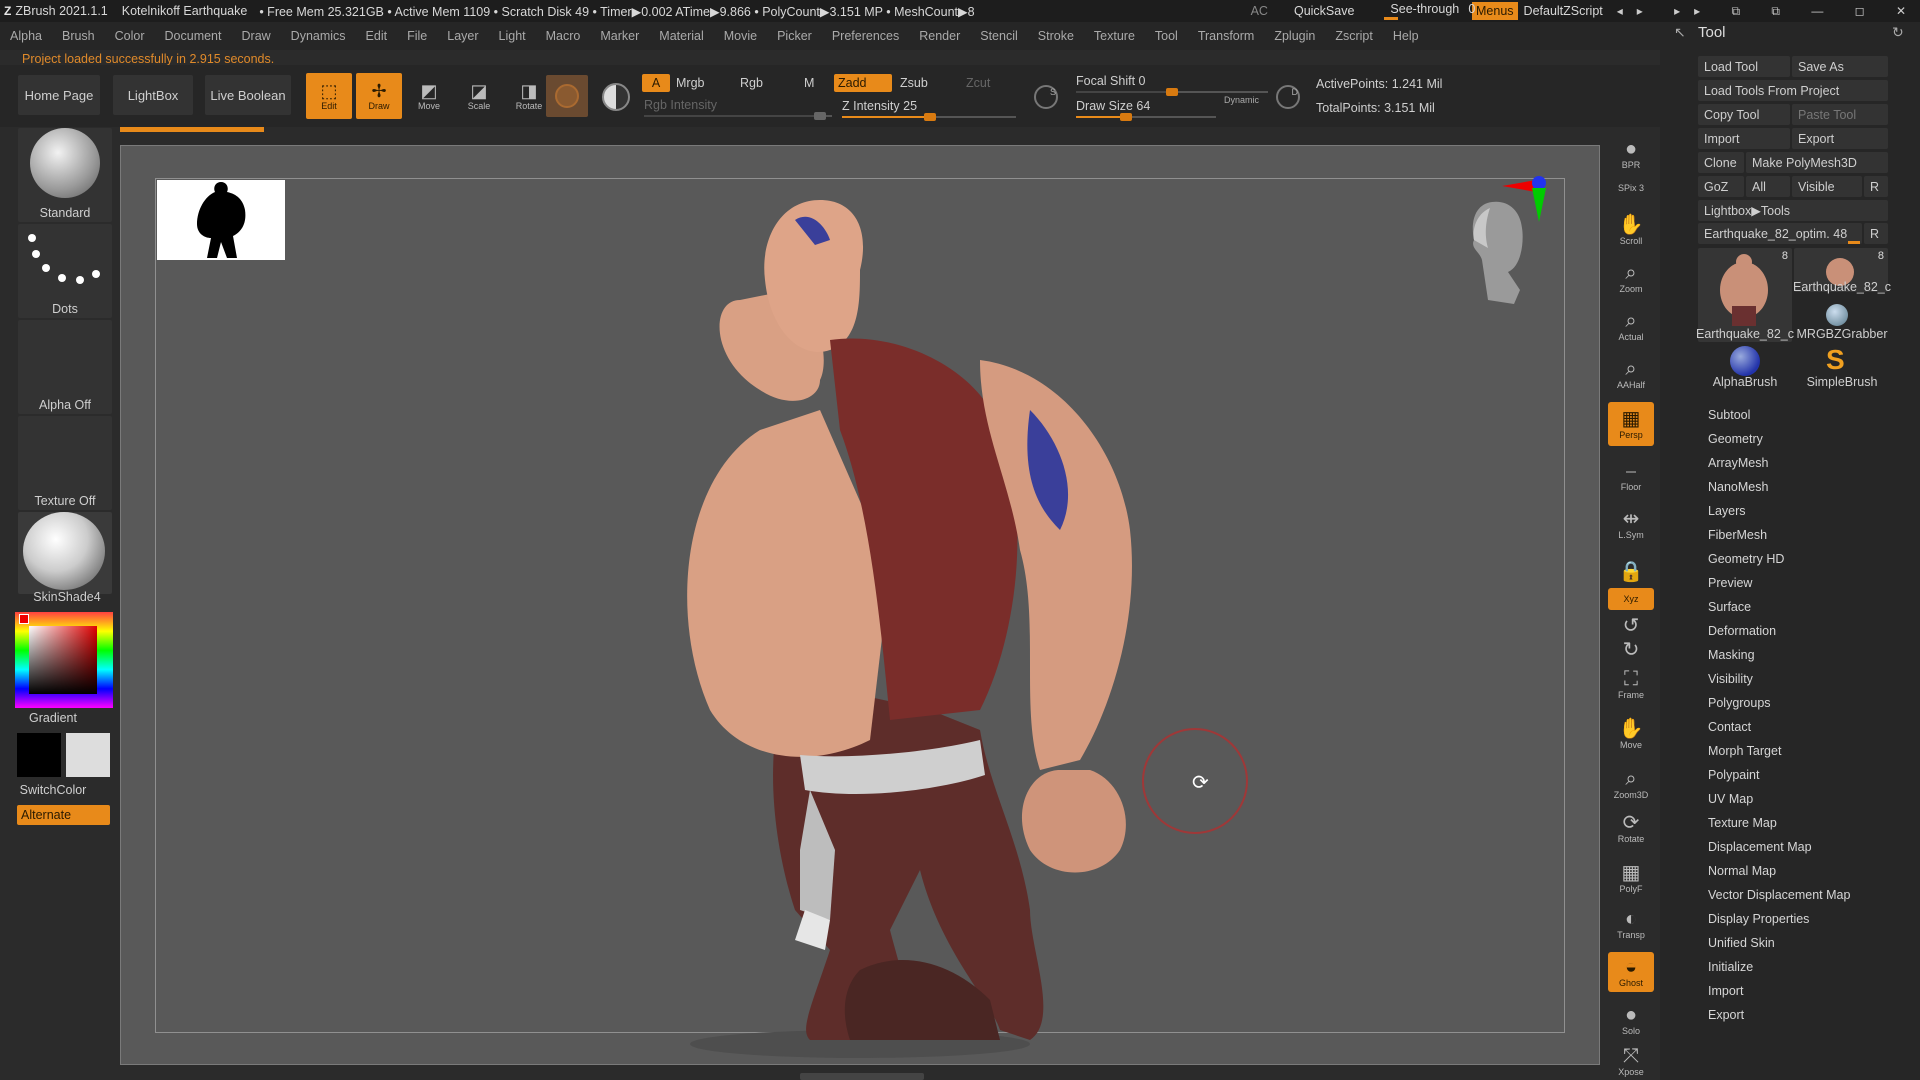 The height and width of the screenshot is (1080, 1920). I want to click on section-normal-map: Normal Map, so click(1742, 871).